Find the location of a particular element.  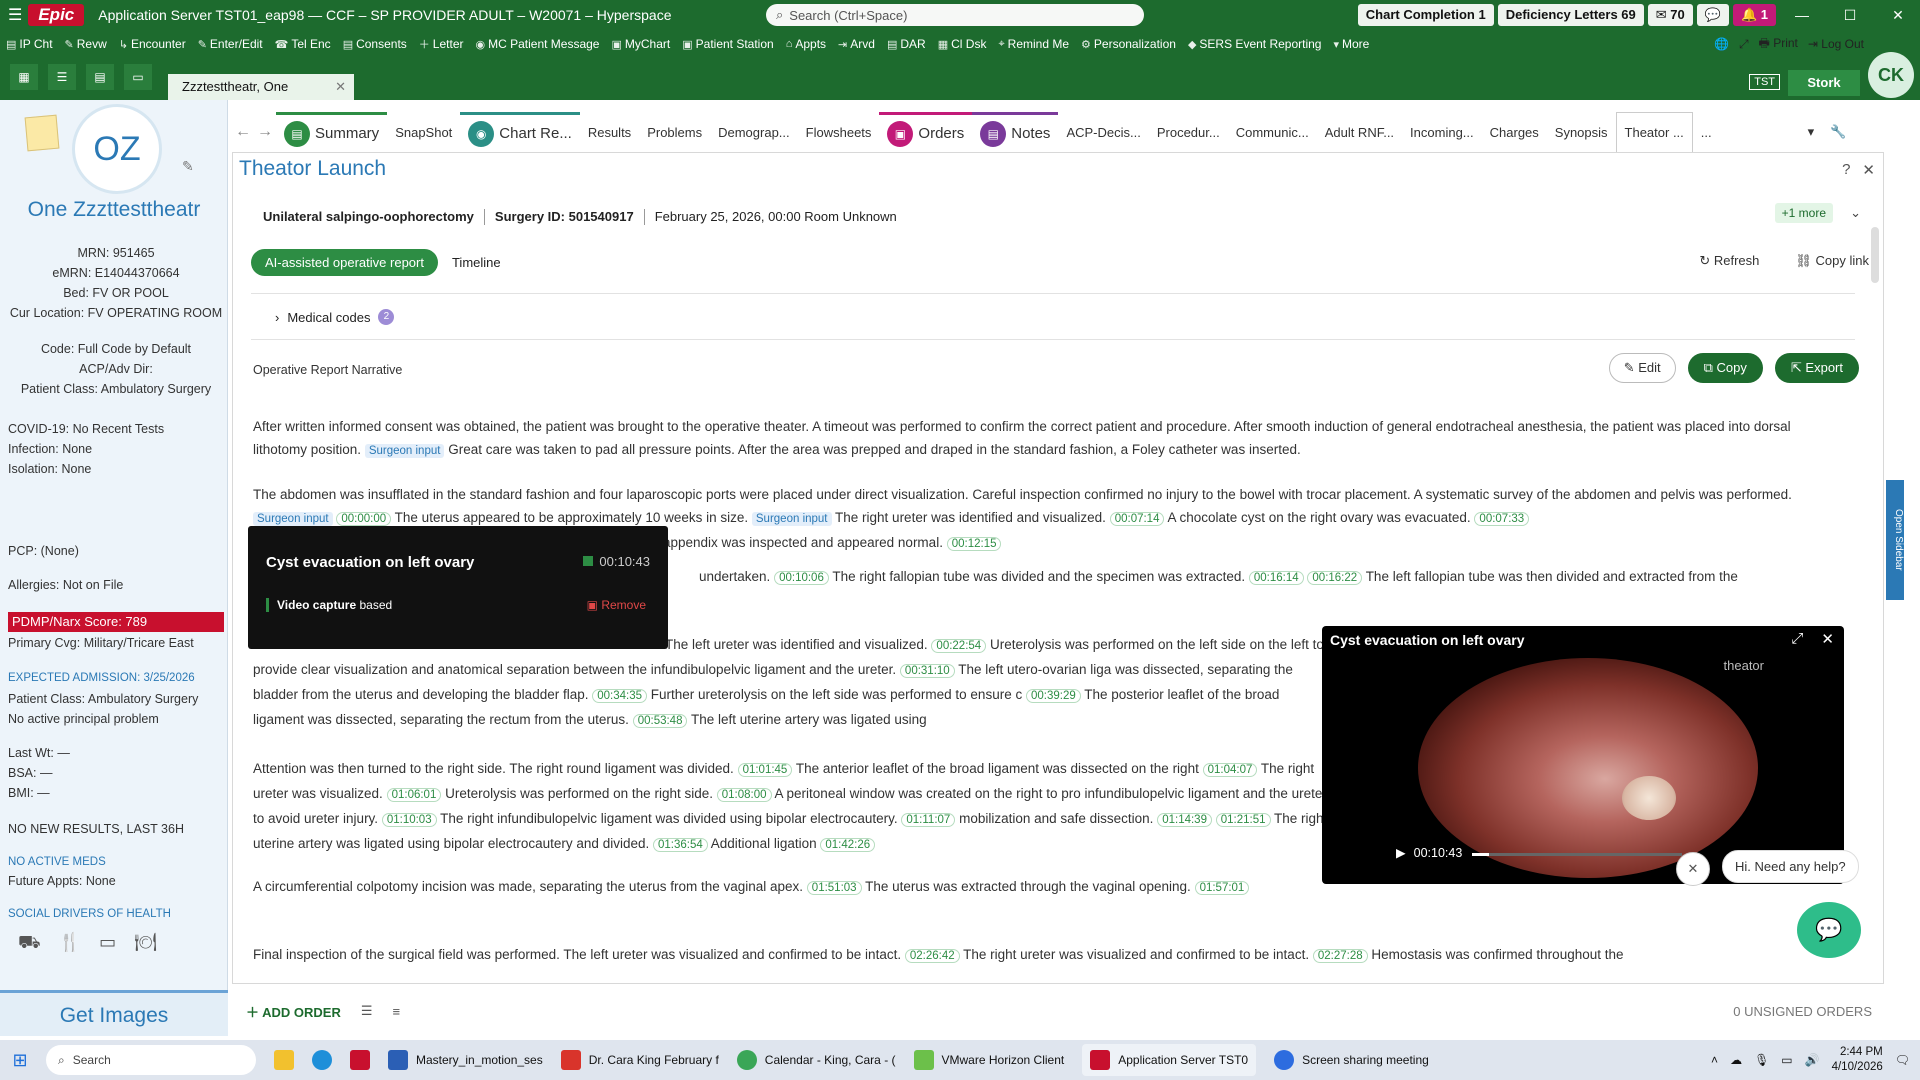

close-help-button: ✕ is located at coordinates (1693, 869).